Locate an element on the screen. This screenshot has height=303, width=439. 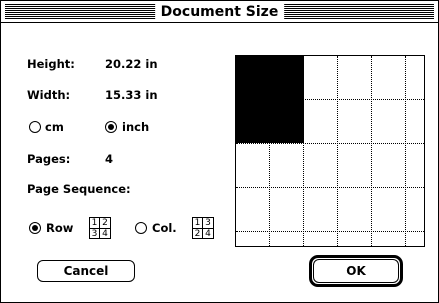
ok-button: OK is located at coordinates (356, 271).